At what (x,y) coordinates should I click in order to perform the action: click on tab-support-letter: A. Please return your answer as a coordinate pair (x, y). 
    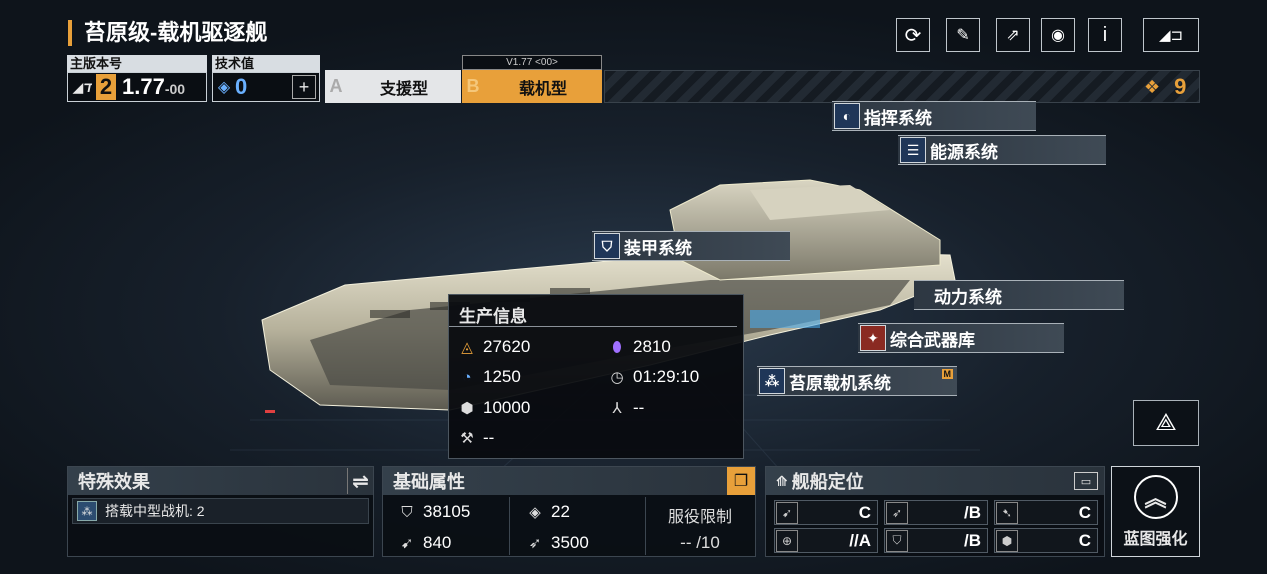
    Looking at the image, I should click on (336, 86).